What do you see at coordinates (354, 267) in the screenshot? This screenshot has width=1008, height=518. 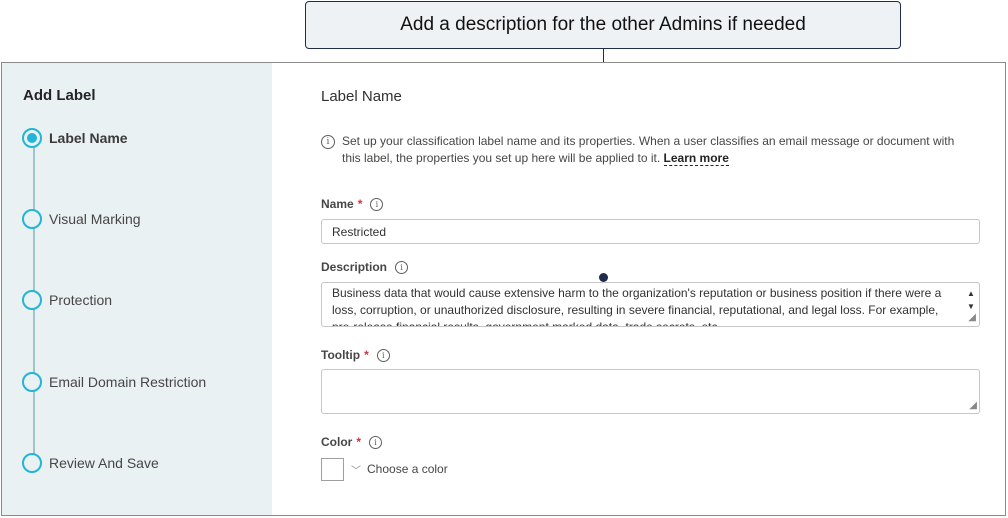 I see `description-label-text: Description` at bounding box center [354, 267].